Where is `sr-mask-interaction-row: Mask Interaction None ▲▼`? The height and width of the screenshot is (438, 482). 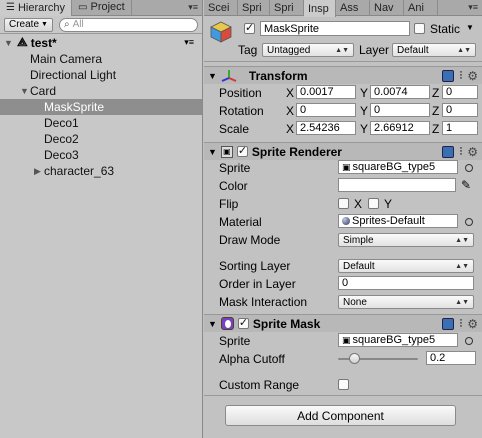 sr-mask-interaction-row: Mask Interaction None ▲▼ is located at coordinates (343, 302).